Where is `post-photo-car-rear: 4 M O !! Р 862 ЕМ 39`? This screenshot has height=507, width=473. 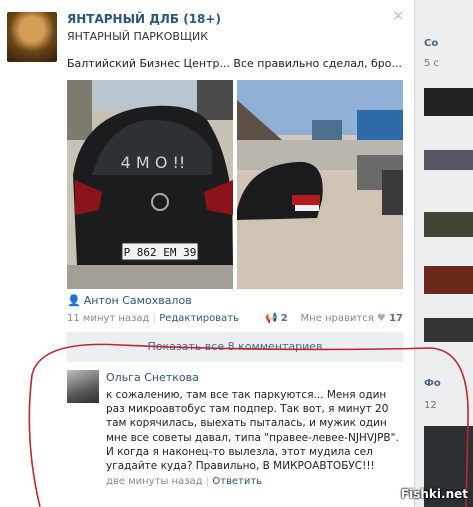 post-photo-car-rear: 4 M O !! Р 862 ЕМ 39 is located at coordinates (150, 184).